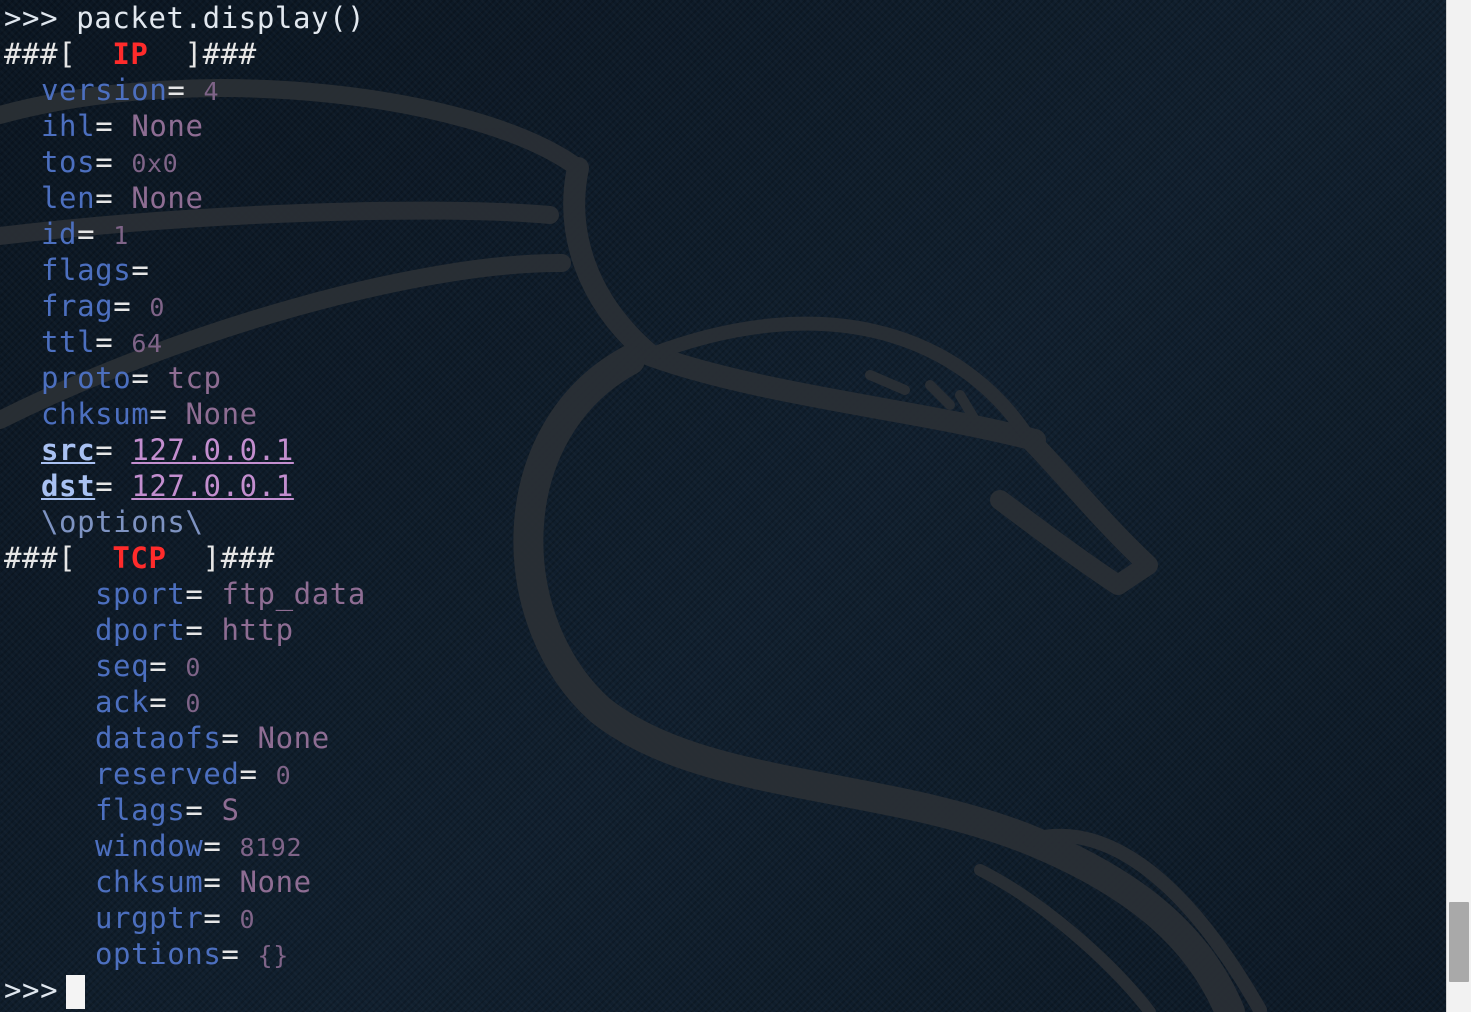 The height and width of the screenshot is (1012, 1471). I want to click on field-name: ttl, so click(68, 342).